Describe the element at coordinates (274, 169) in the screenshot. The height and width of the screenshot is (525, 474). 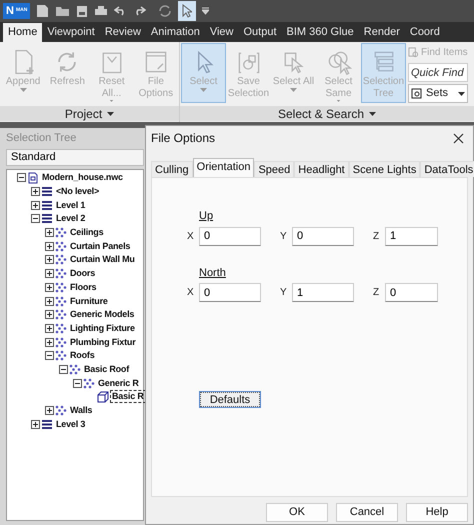
I see `dialog-tab: Speed` at that location.